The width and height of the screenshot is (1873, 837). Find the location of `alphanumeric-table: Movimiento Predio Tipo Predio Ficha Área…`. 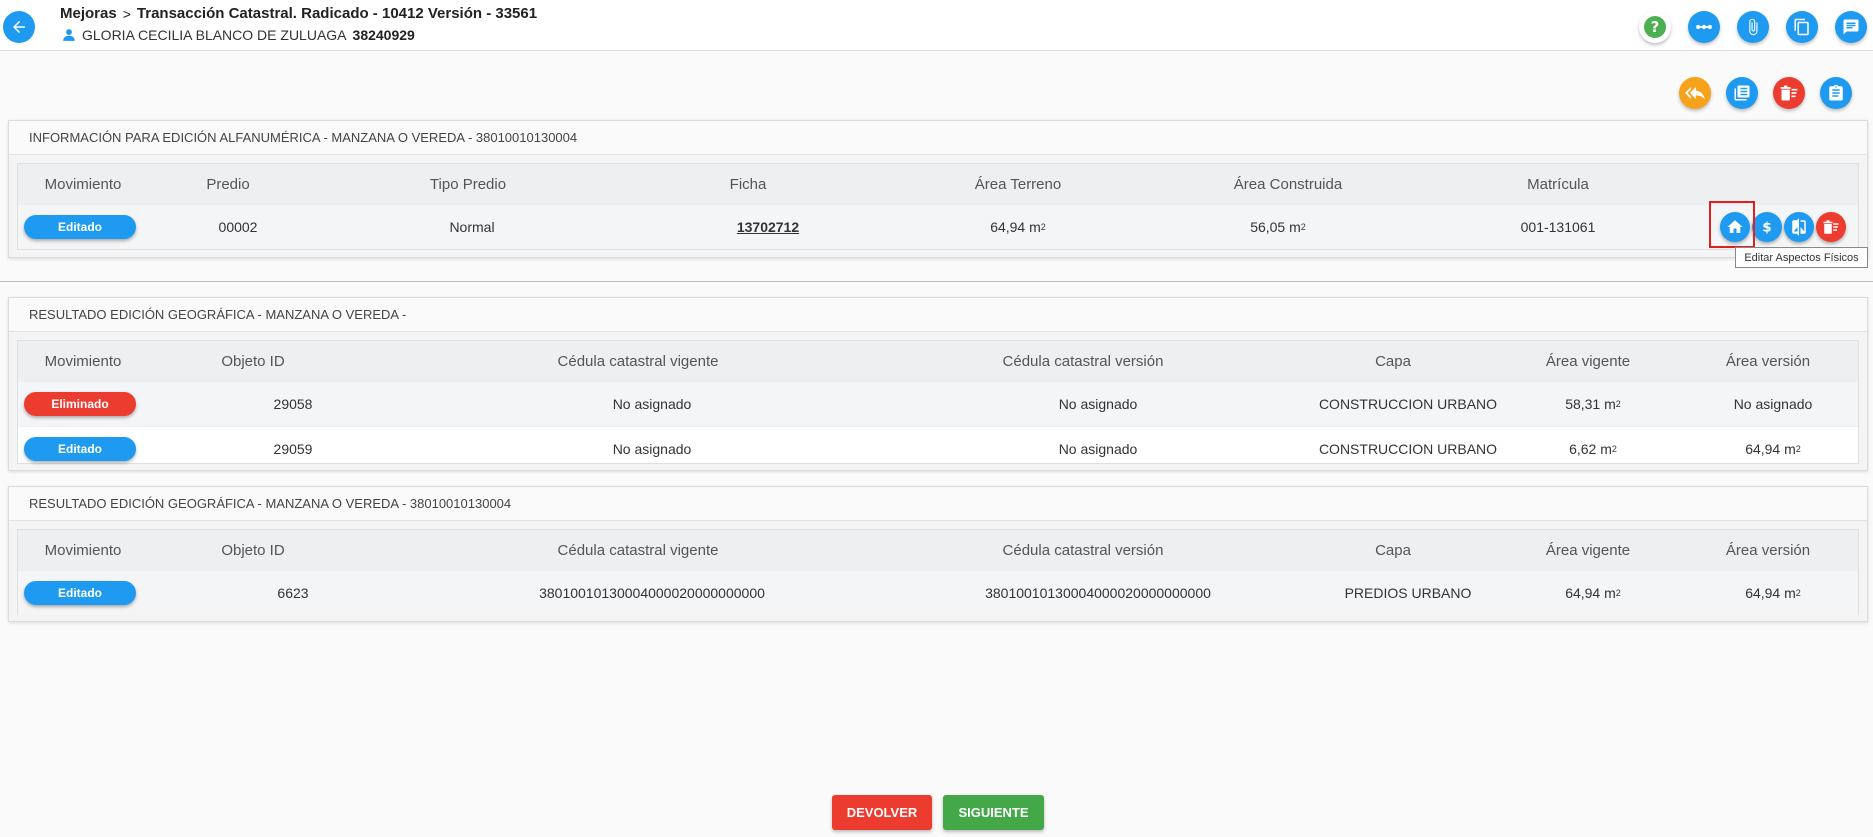

alphanumeric-table: Movimiento Predio Tipo Predio Ficha Área… is located at coordinates (938, 206).